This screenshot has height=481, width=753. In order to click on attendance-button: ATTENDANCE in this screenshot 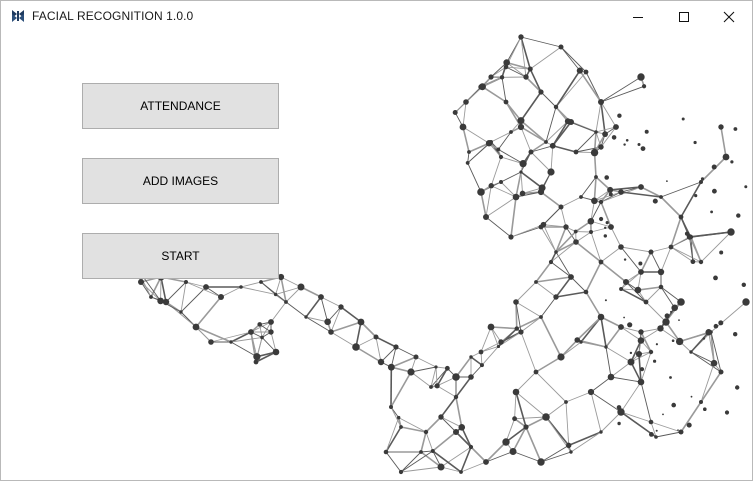, I will do `click(180, 106)`.